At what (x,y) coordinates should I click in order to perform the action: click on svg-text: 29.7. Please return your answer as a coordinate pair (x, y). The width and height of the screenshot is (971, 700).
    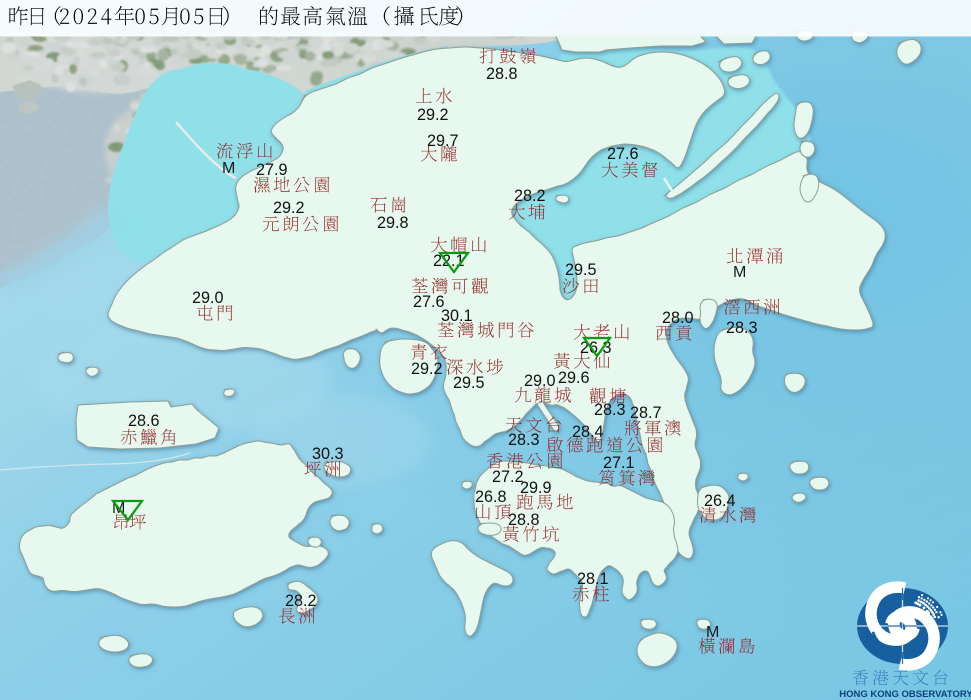
    Looking at the image, I should click on (443, 141).